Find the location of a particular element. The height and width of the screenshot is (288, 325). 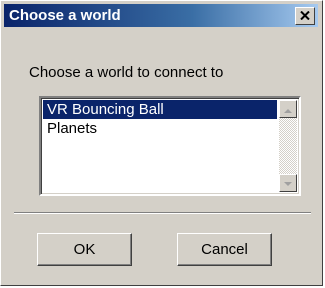

close-button is located at coordinates (305, 16).